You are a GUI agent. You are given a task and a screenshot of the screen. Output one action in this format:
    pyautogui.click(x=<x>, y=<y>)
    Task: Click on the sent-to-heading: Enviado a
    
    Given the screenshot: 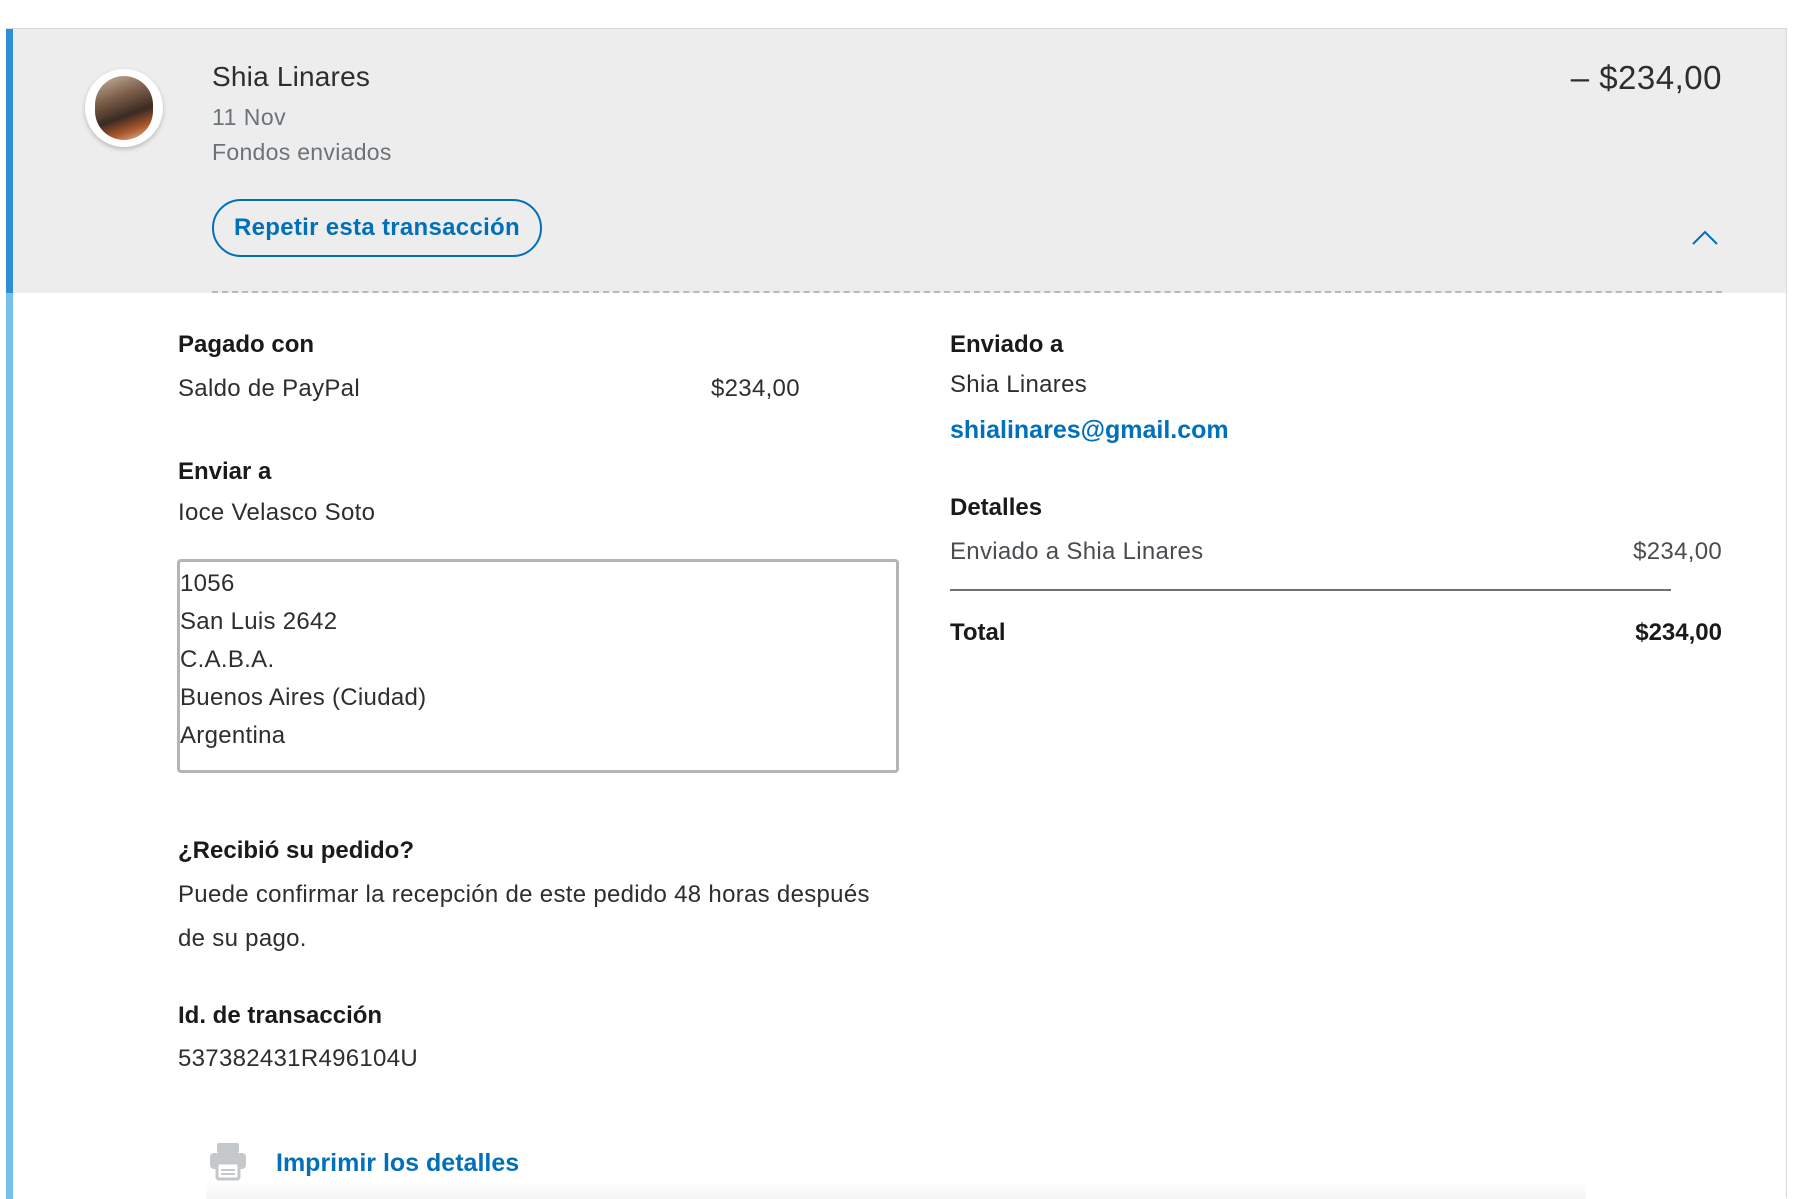 What is the action you would take?
    pyautogui.click(x=1007, y=344)
    